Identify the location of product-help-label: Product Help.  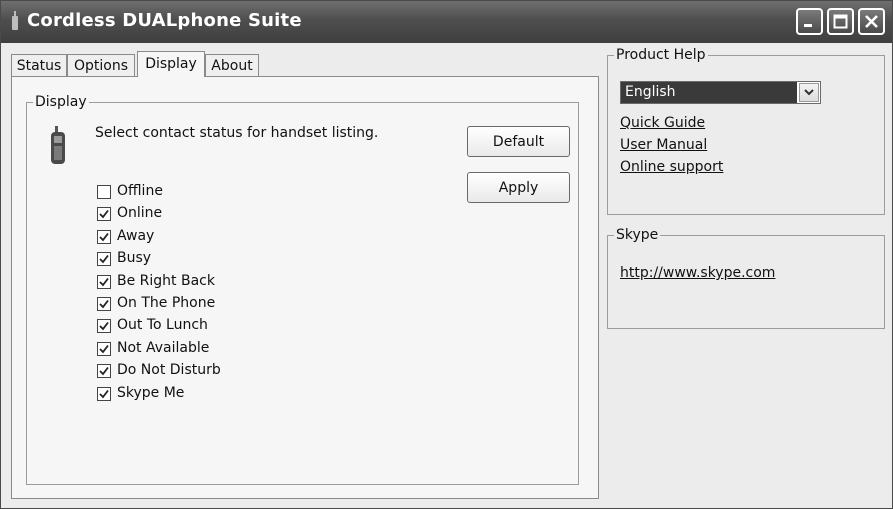
(661, 55).